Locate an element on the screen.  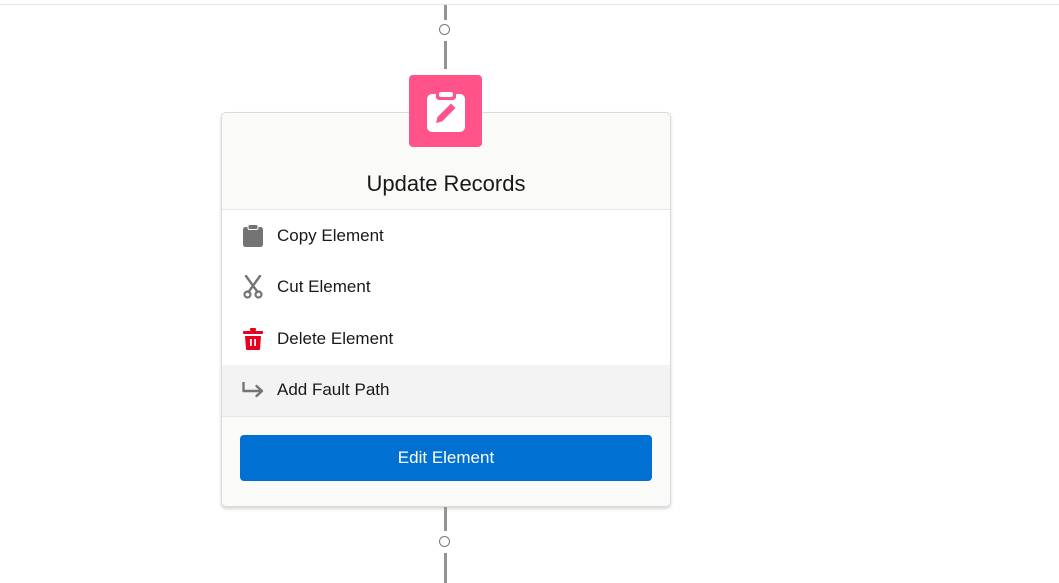
scissors-icon is located at coordinates (253, 287).